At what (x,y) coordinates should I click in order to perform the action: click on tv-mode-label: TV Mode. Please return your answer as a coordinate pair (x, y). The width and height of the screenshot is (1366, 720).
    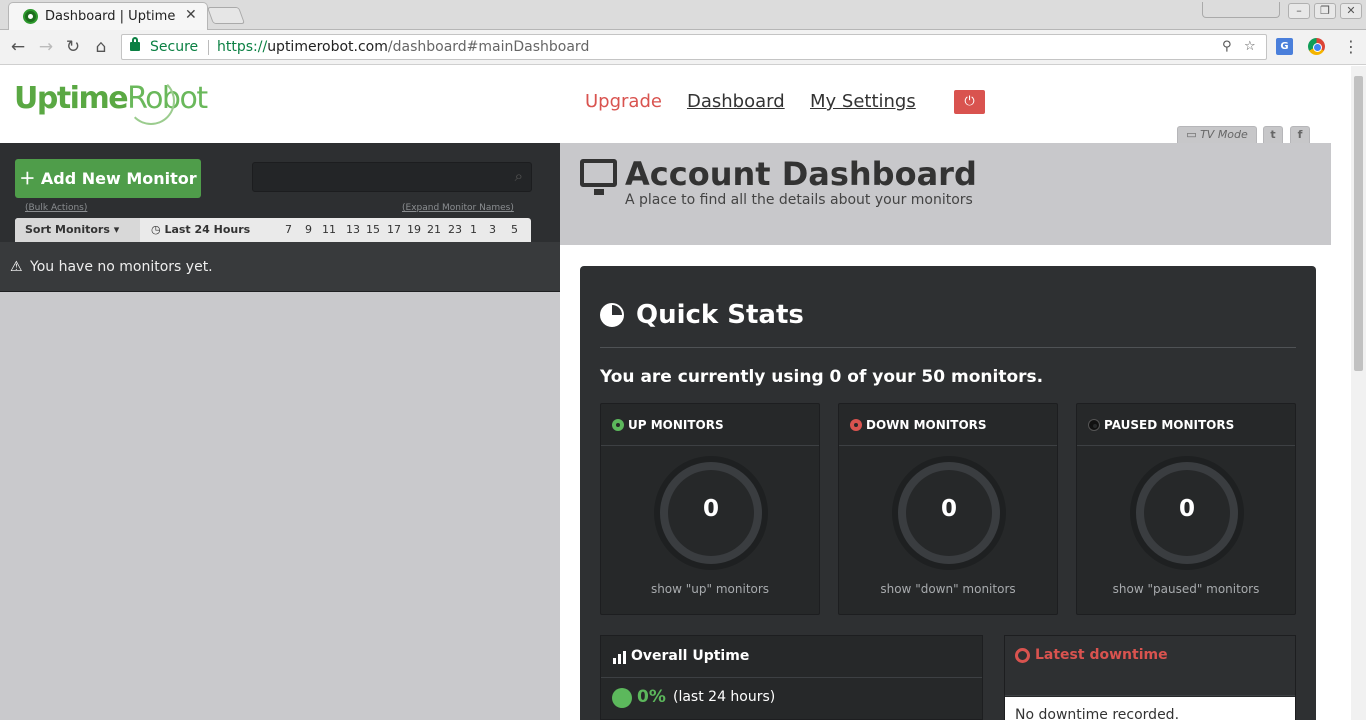
    Looking at the image, I should click on (1224, 134).